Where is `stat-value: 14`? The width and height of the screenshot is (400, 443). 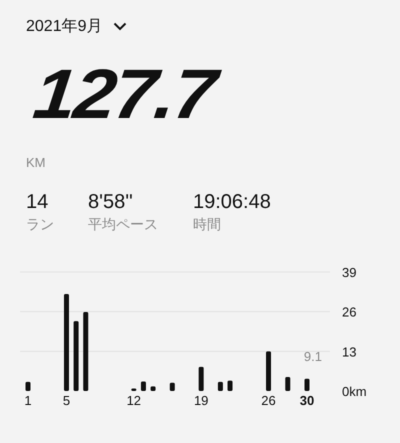
stat-value: 14 is located at coordinates (38, 202).